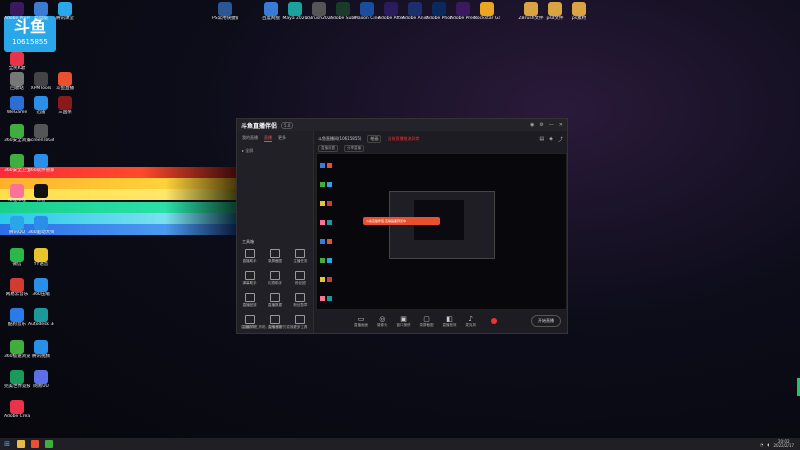  Describe the element at coordinates (41, 225) in the screenshot. I see `desktop-icon: 360驱动大师` at that location.